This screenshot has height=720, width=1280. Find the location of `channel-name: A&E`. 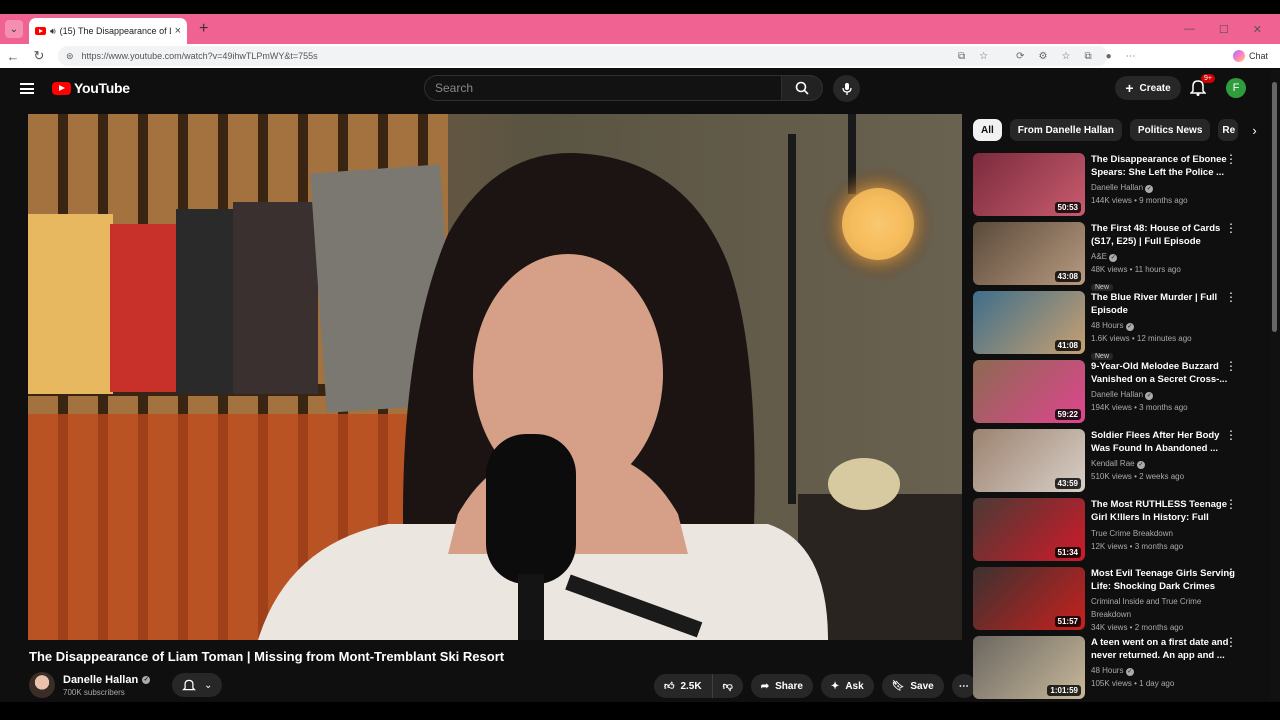

channel-name: A&E is located at coordinates (1099, 256).